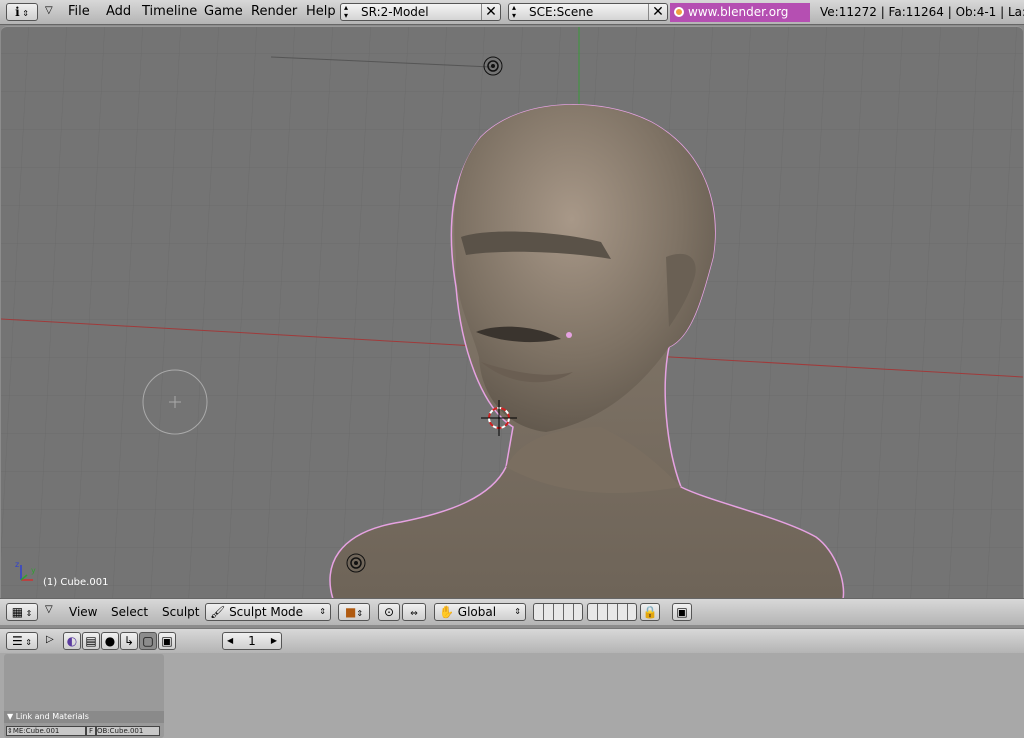 The image size is (1024, 738). Describe the element at coordinates (561, 12) in the screenshot. I see `scene-selector-label: SCE:Scene` at that location.